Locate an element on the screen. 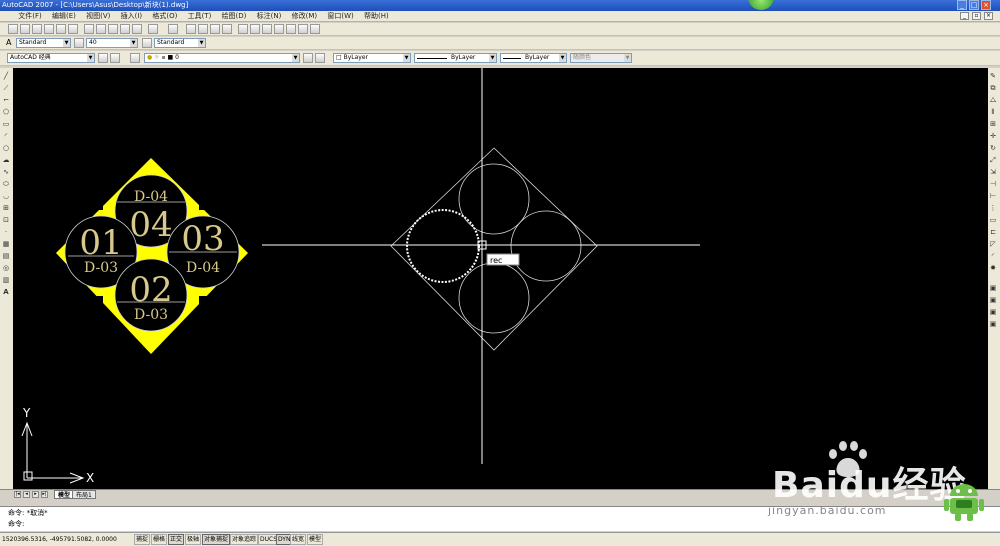  next-tab-button: ▸ is located at coordinates (35, 494).